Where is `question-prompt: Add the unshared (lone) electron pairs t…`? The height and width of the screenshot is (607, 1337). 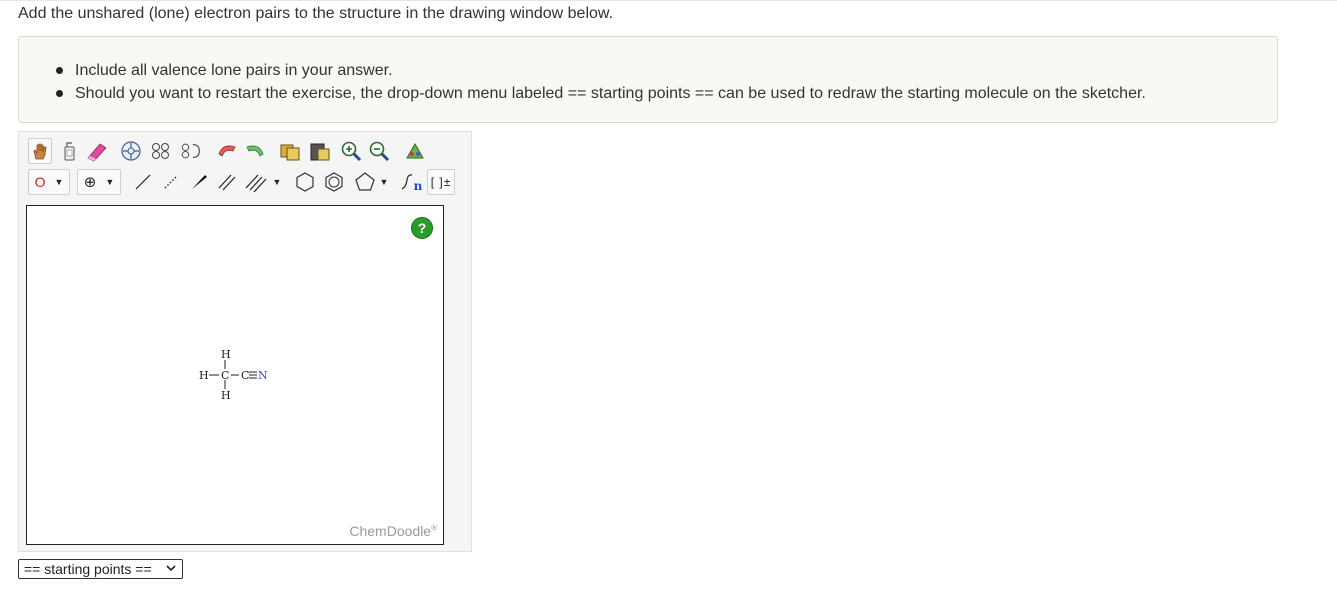
question-prompt: Add the unshared (lone) electron pairs t… is located at coordinates (316, 13).